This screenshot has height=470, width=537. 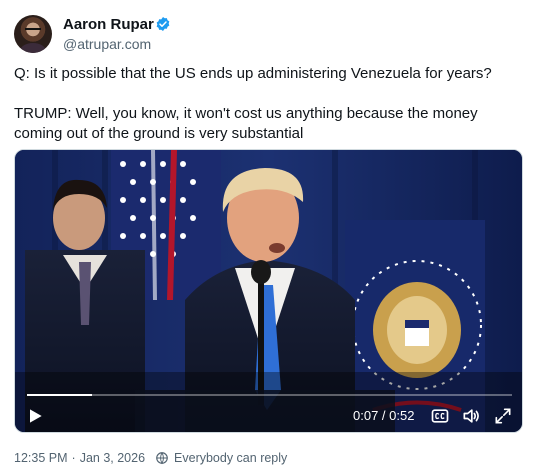 I want to click on video-time: 0:07 / 0:52, so click(x=383, y=415).